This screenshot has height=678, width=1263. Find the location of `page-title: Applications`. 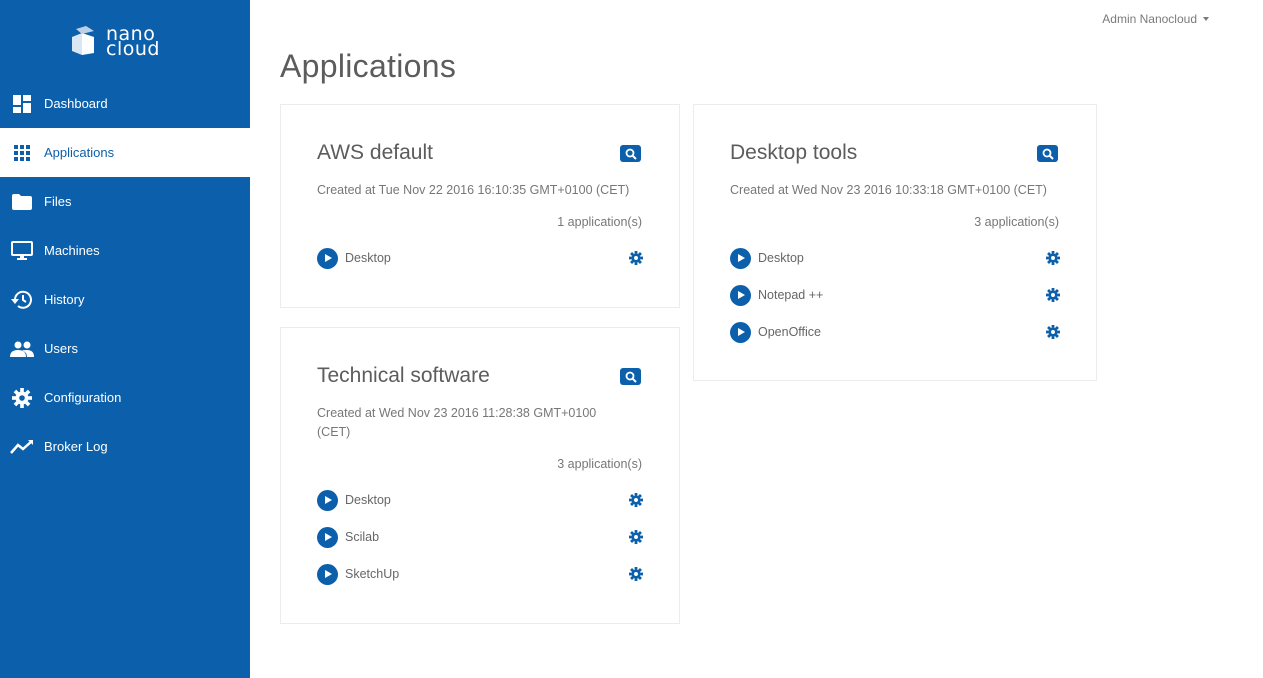

page-title: Applications is located at coordinates (368, 66).